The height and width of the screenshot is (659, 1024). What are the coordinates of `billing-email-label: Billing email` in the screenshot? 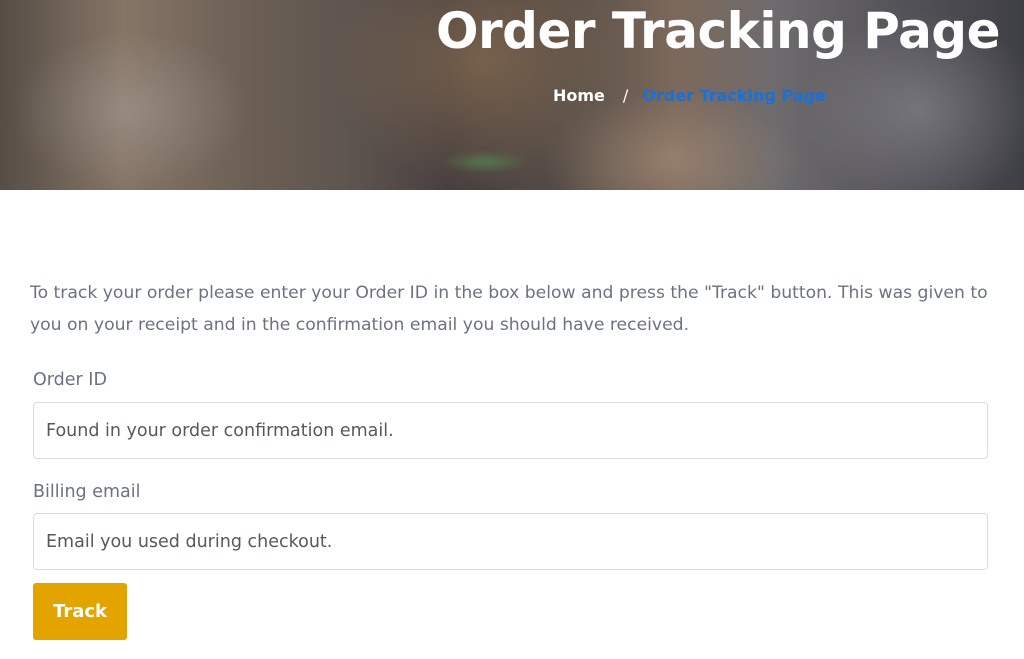 It's located at (87, 492).